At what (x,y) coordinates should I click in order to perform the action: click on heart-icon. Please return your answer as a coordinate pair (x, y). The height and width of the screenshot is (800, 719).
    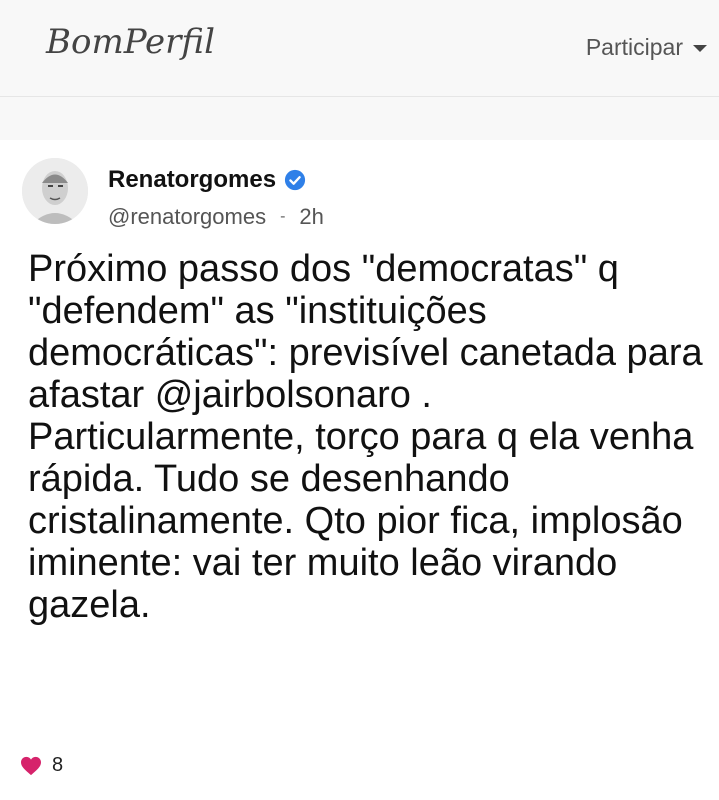
    Looking at the image, I should click on (31, 766).